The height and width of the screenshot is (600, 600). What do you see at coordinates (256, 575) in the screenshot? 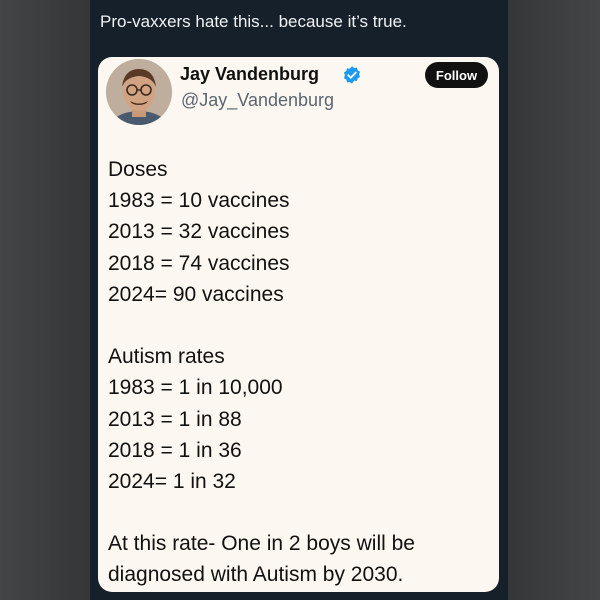
I see `conclusion-line: diagnosed with Autism by 2030.` at bounding box center [256, 575].